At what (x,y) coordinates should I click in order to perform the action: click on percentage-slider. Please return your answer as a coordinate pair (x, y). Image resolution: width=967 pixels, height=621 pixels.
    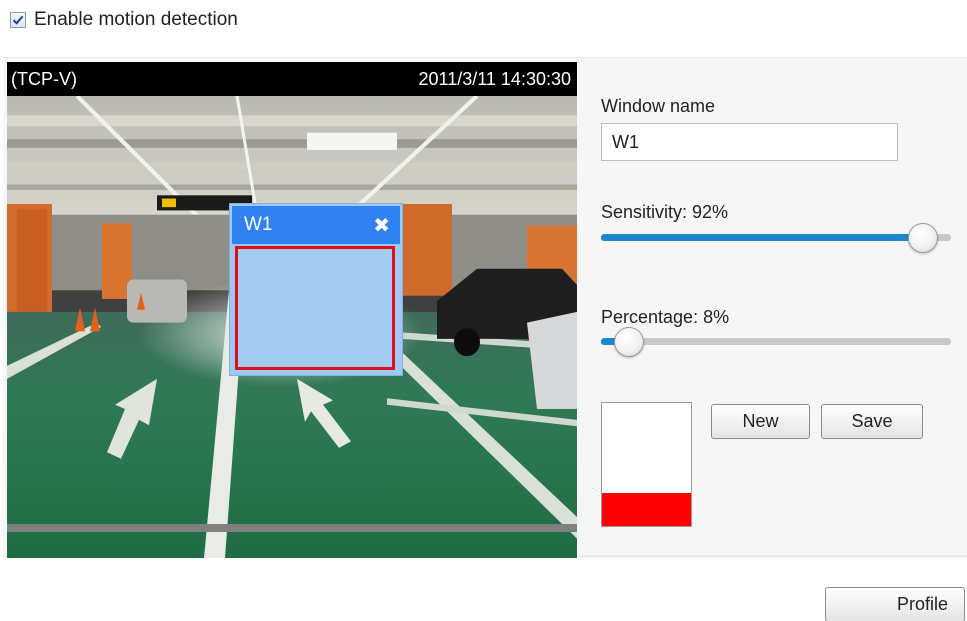
    Looking at the image, I should click on (776, 342).